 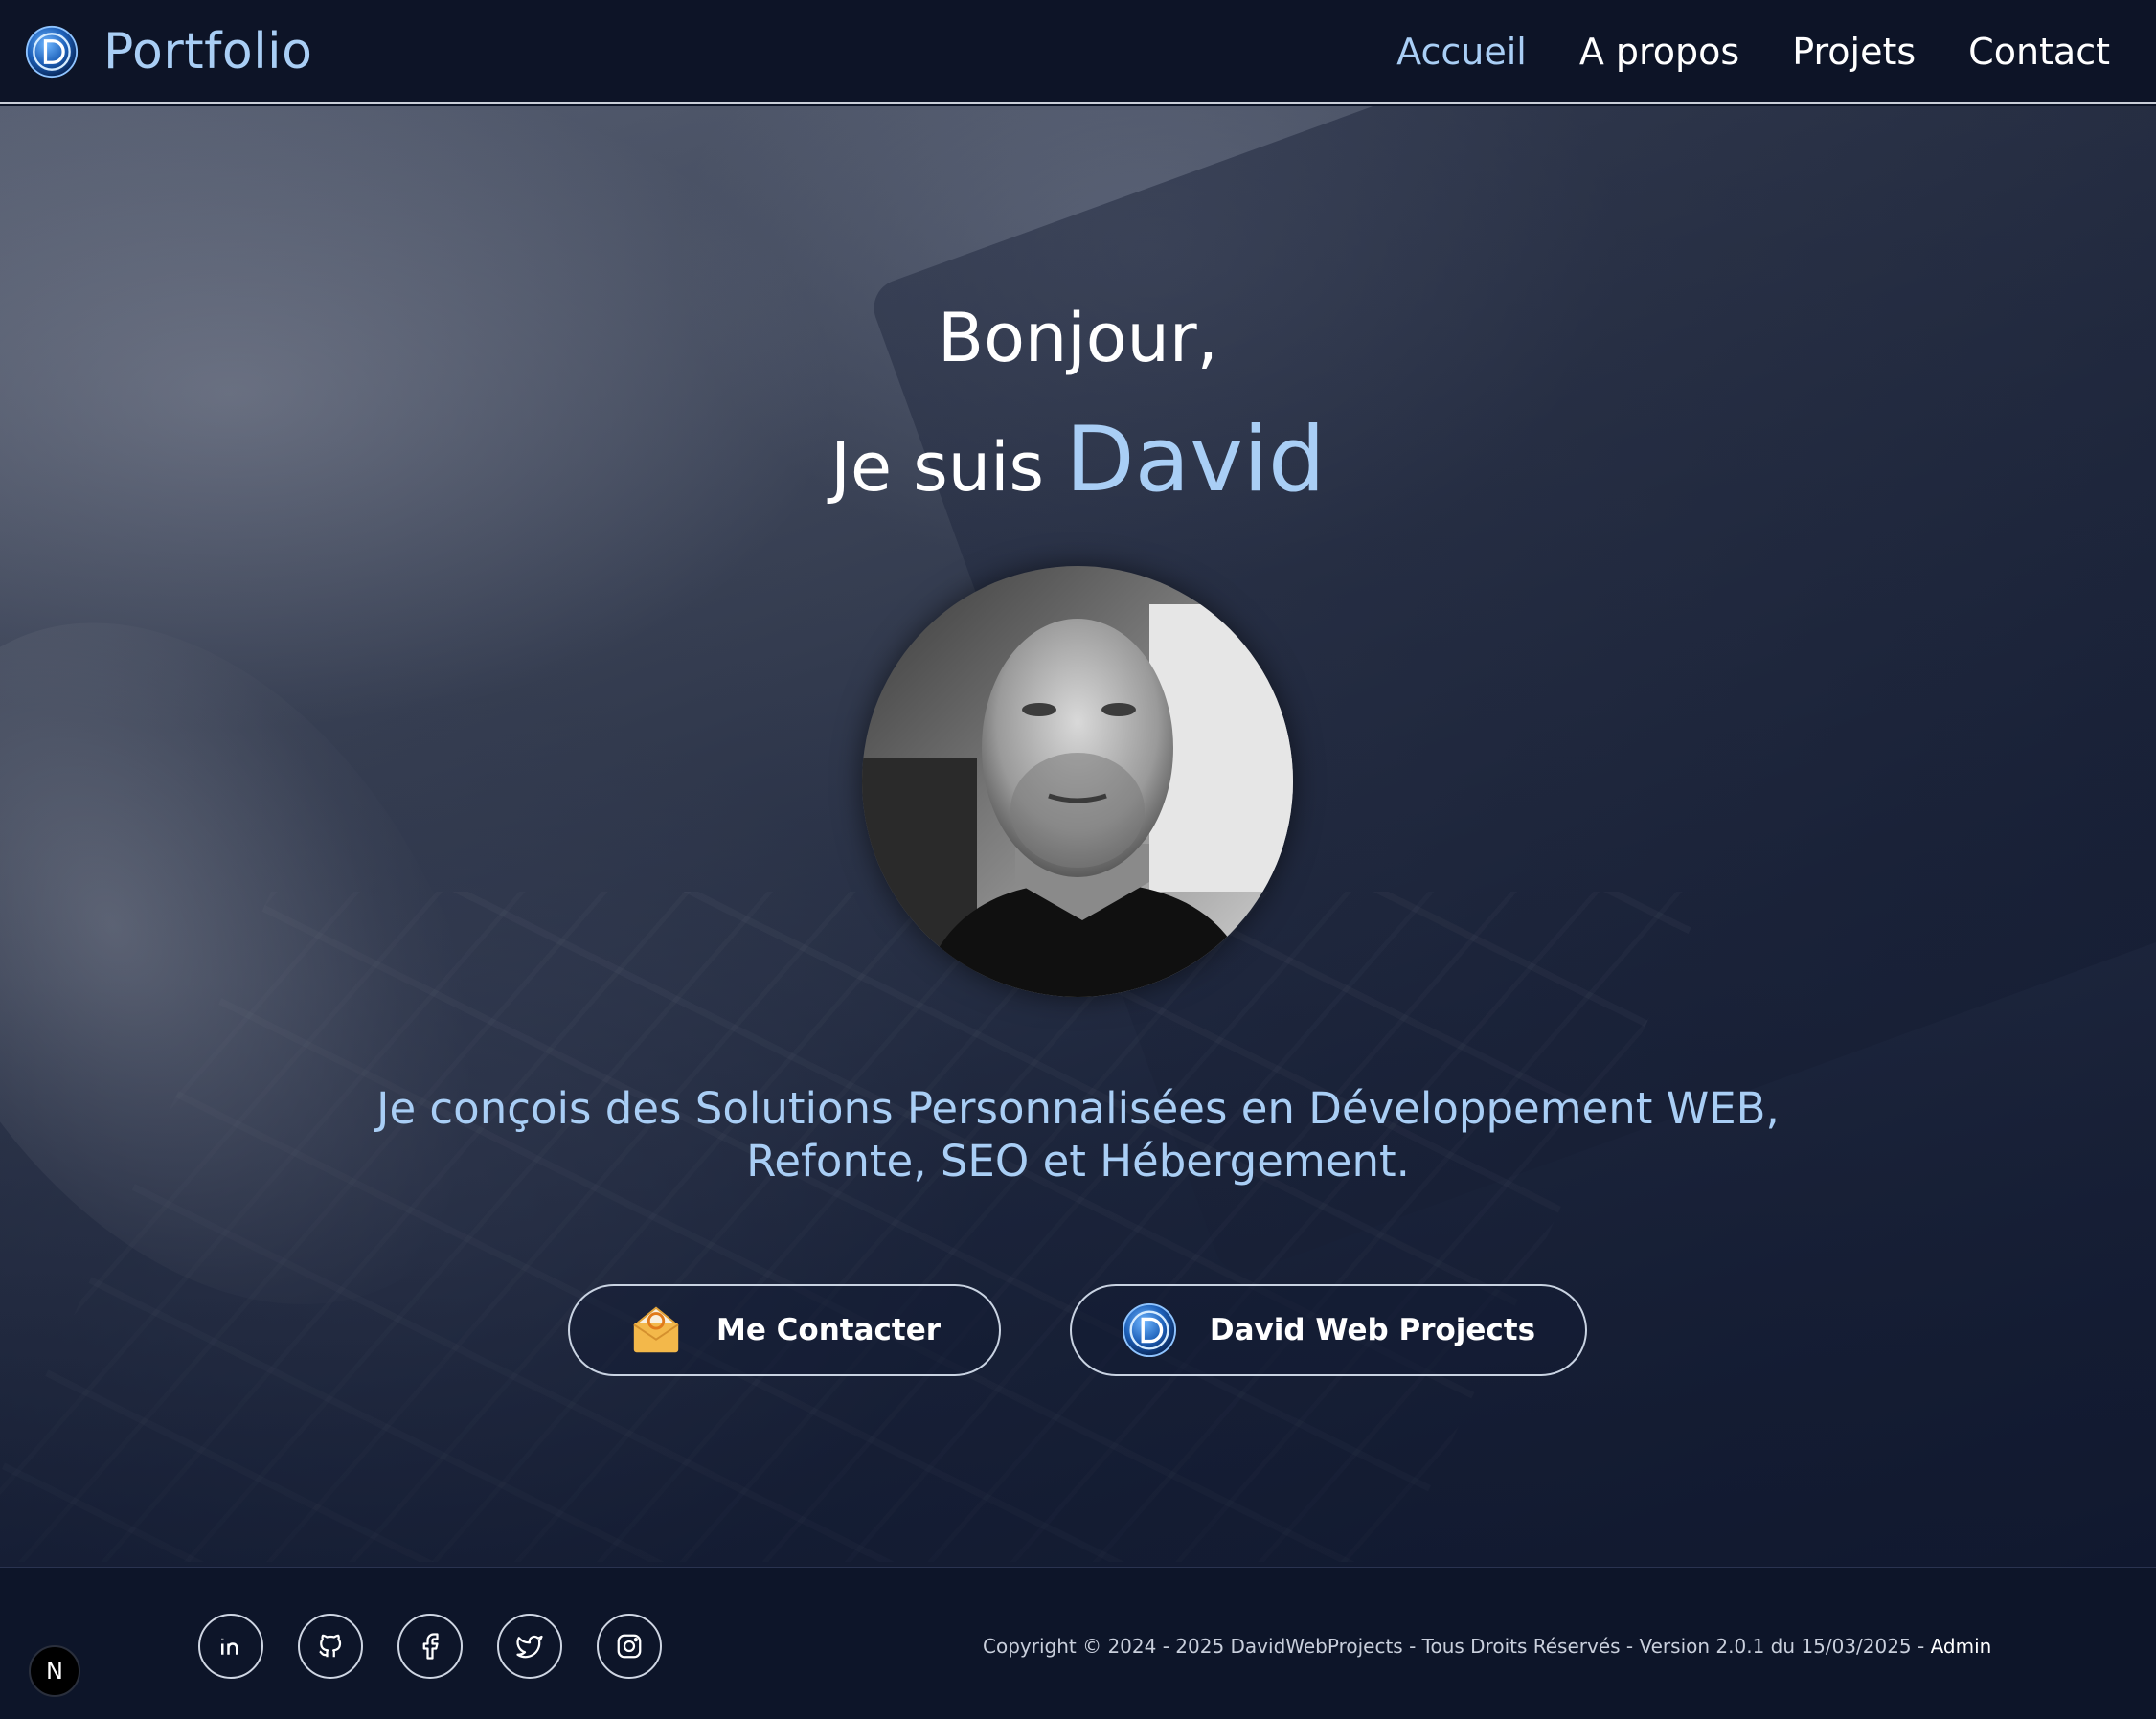 I want to click on github-link, so click(x=330, y=1646).